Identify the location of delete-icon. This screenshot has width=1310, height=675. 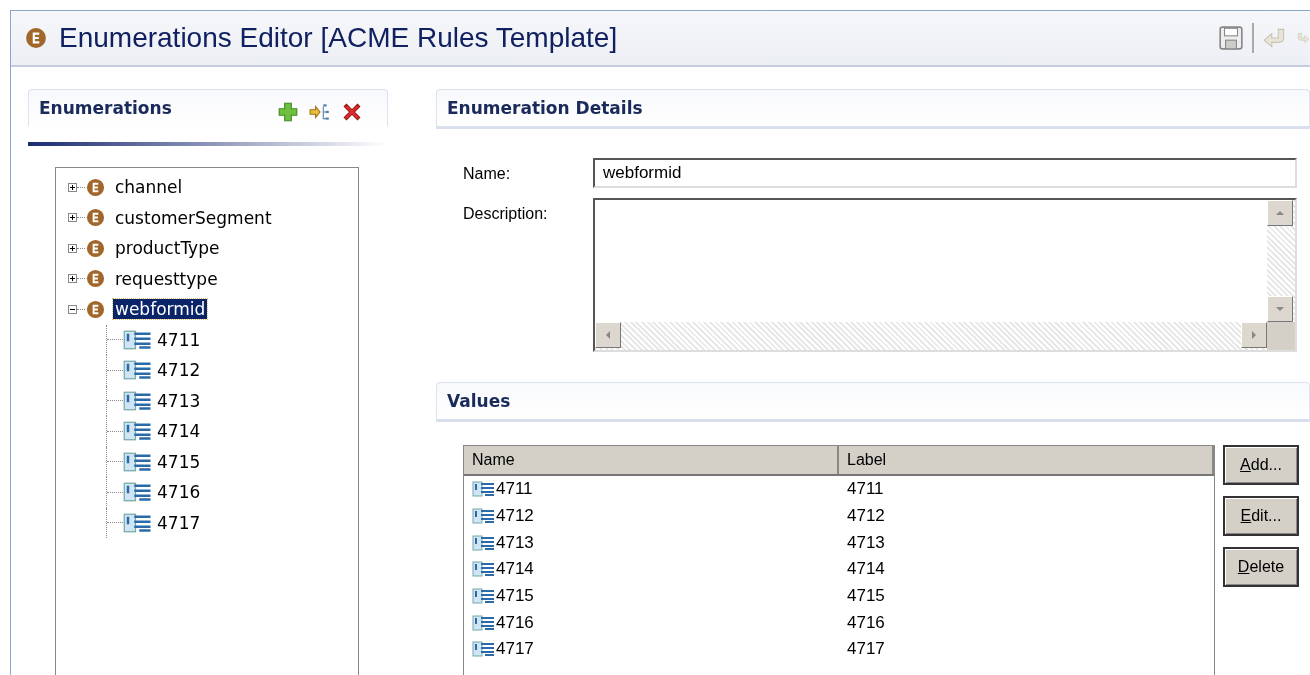
(352, 112).